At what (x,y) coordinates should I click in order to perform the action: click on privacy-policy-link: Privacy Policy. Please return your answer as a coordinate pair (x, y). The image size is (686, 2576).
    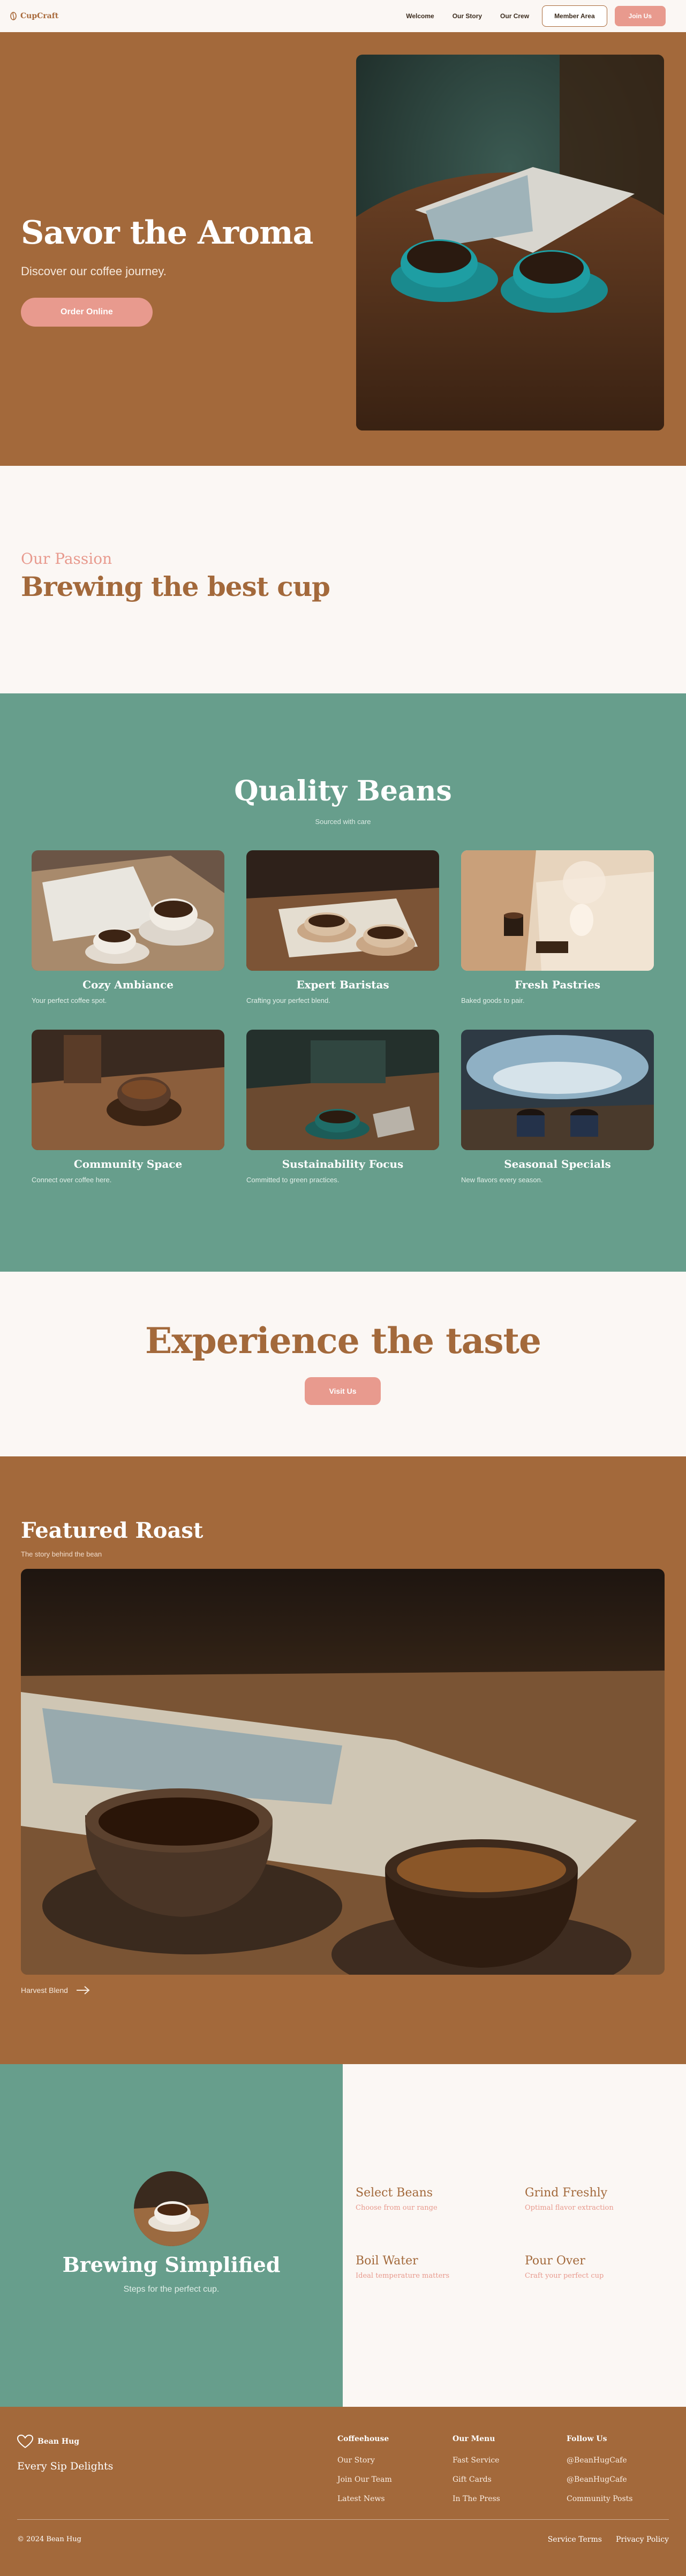
    Looking at the image, I should click on (642, 2539).